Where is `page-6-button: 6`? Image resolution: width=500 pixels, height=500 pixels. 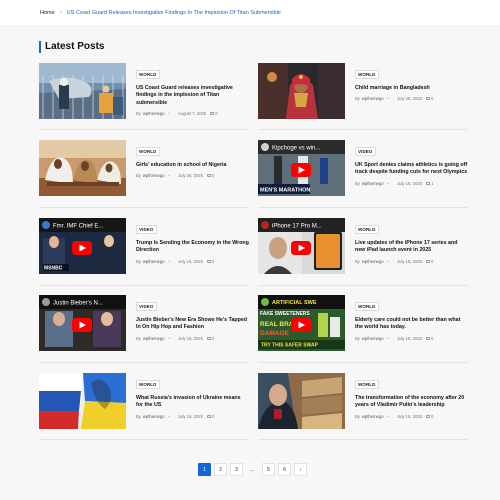 page-6-button: 6 is located at coordinates (284, 469).